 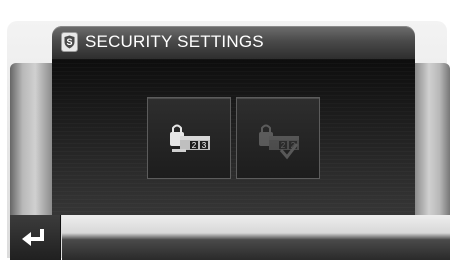 I want to click on lock-pin-icon: 2 3, so click(x=190, y=138).